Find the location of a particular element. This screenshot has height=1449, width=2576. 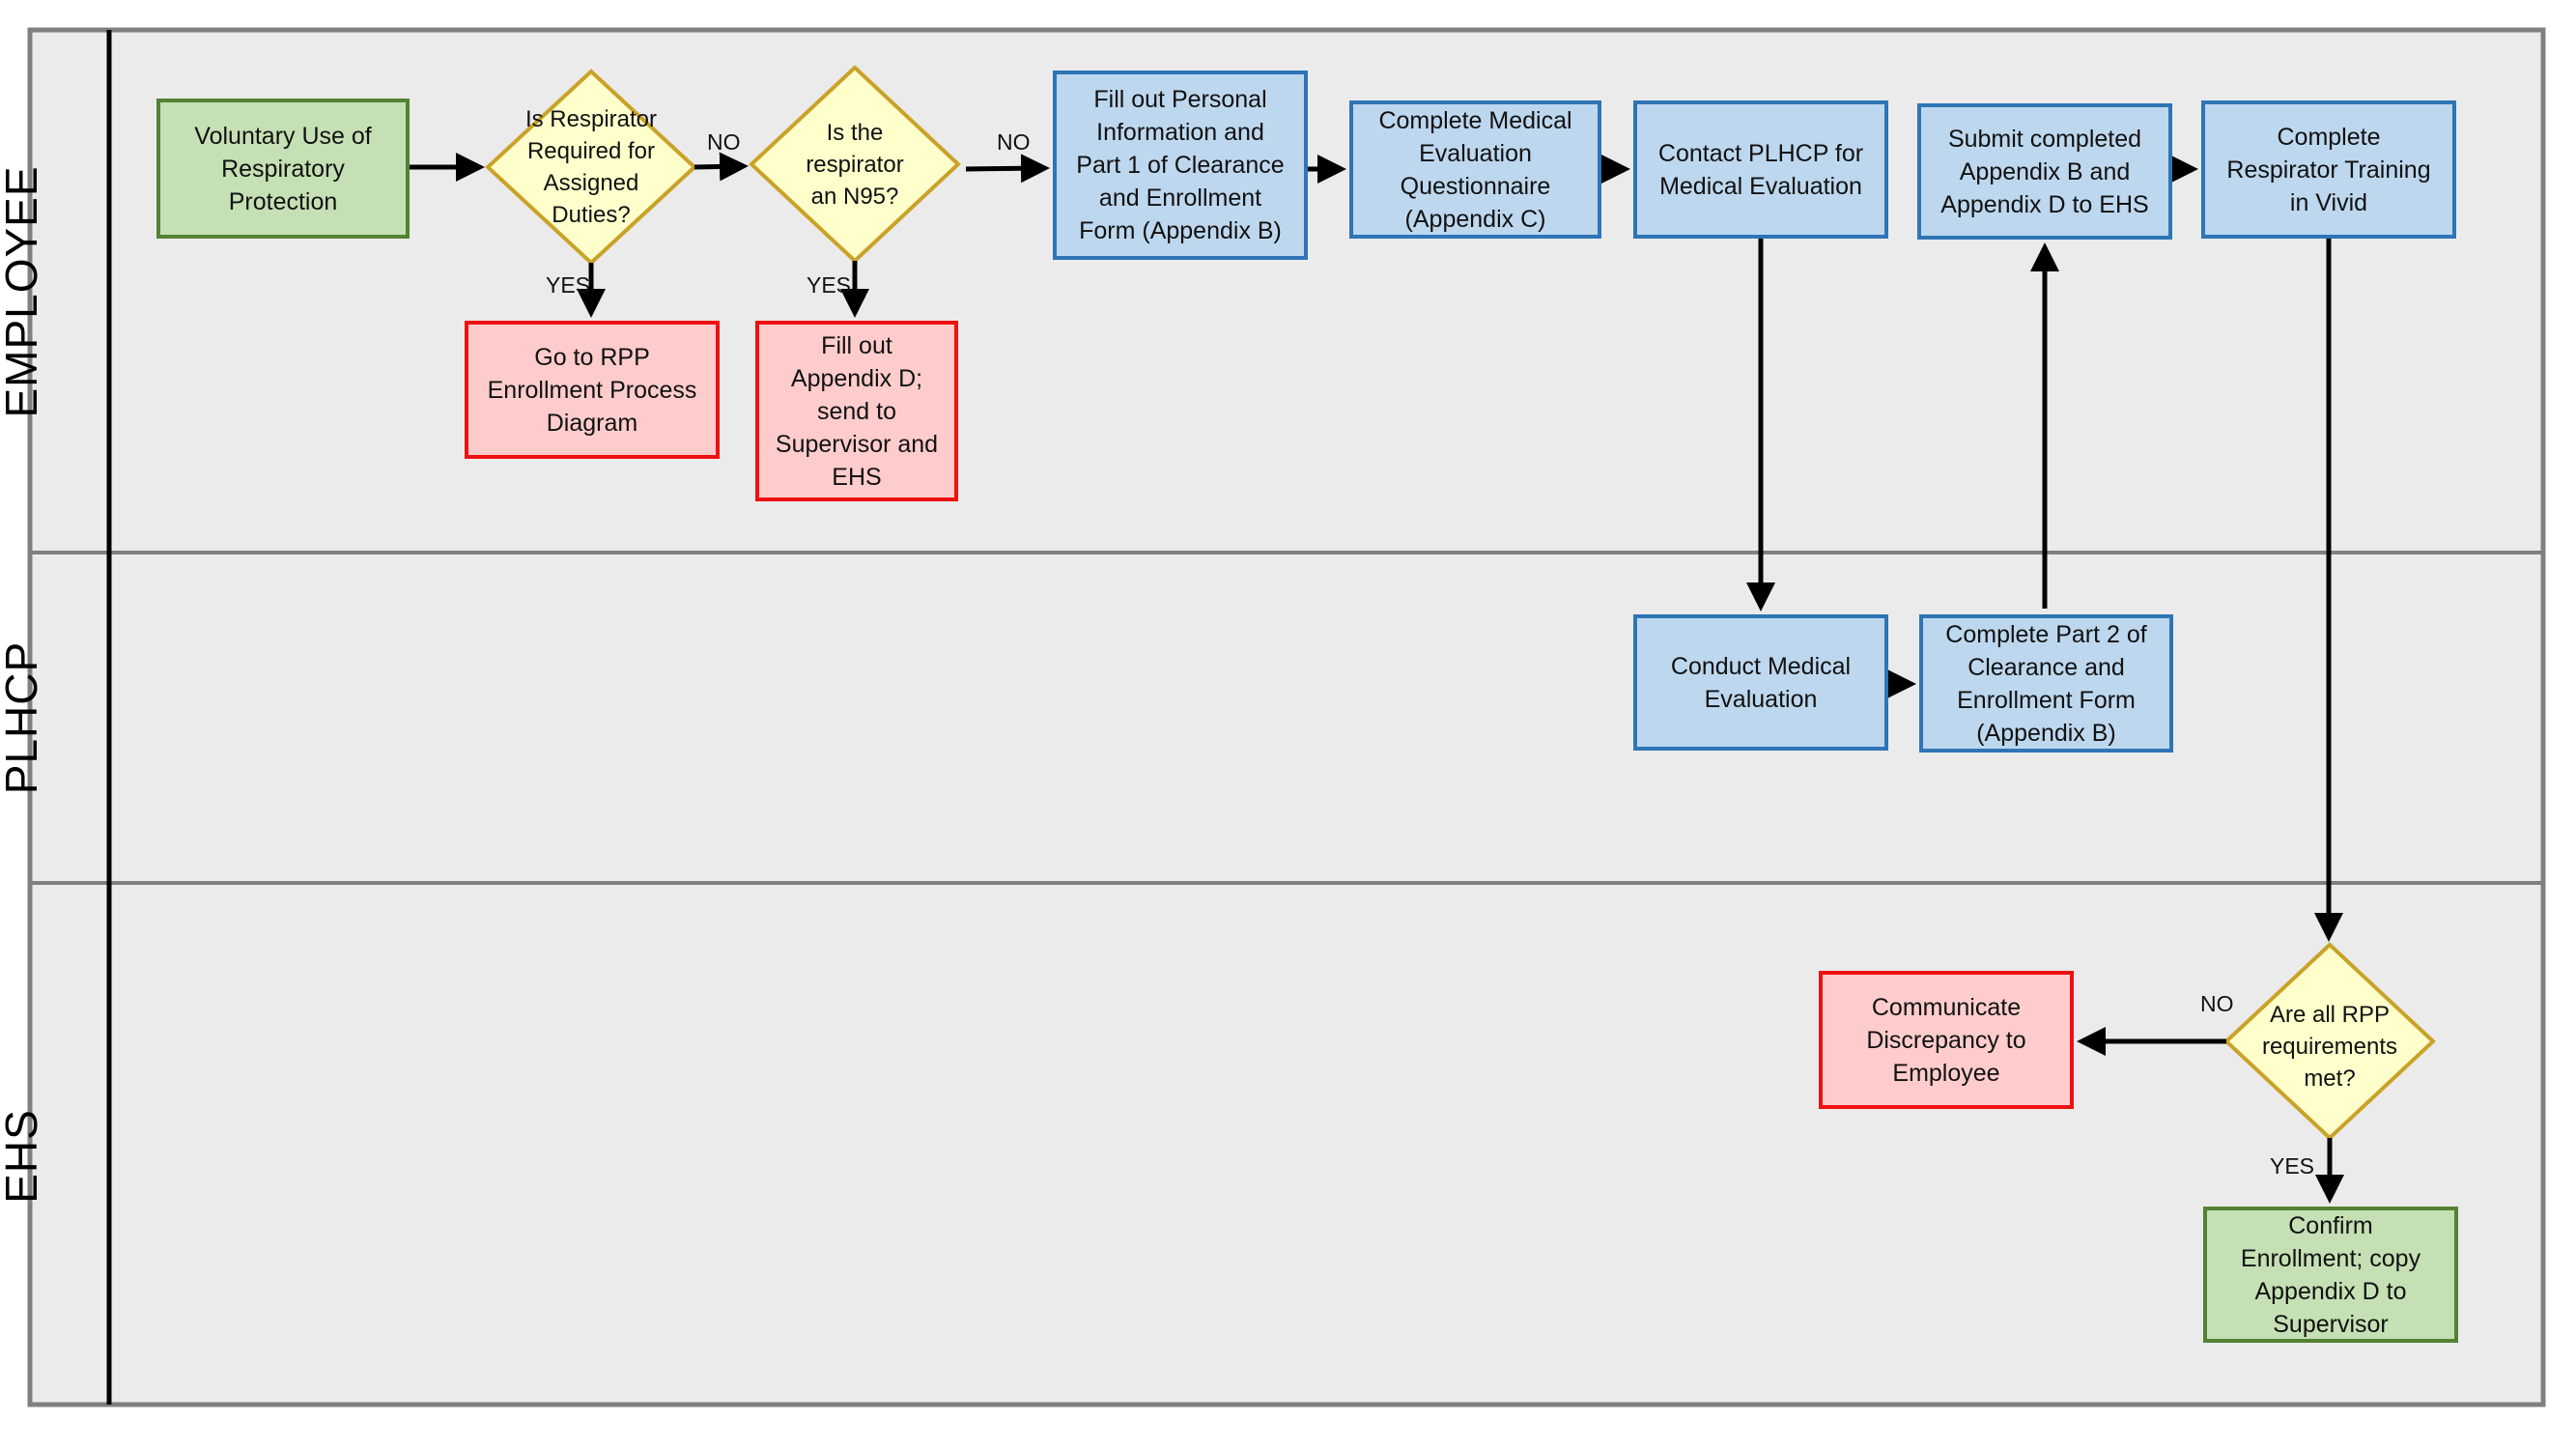

node-contact-plhcp: Contact PLHCP for Medical Evaluation is located at coordinates (1760, 169).